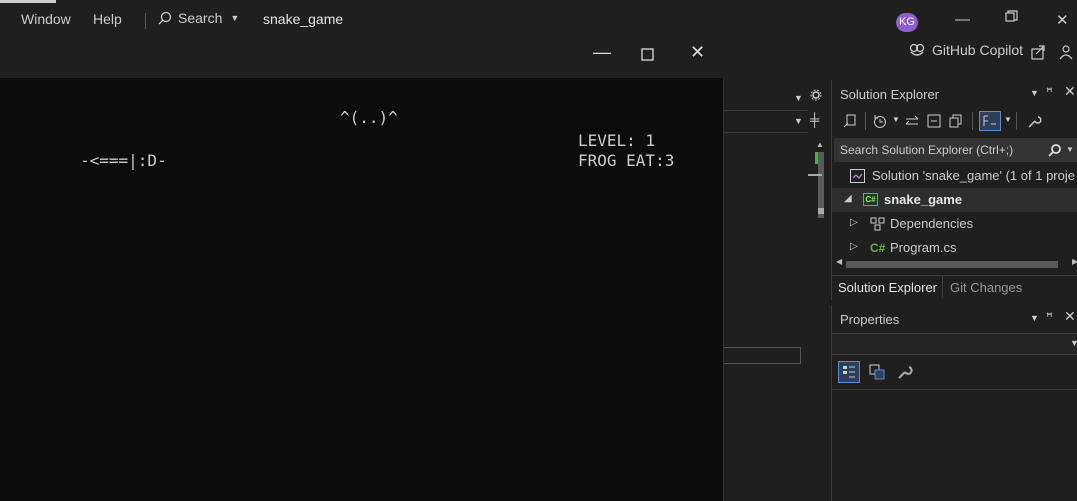  Describe the element at coordinates (816, 95) in the screenshot. I see `gear-icon` at that location.